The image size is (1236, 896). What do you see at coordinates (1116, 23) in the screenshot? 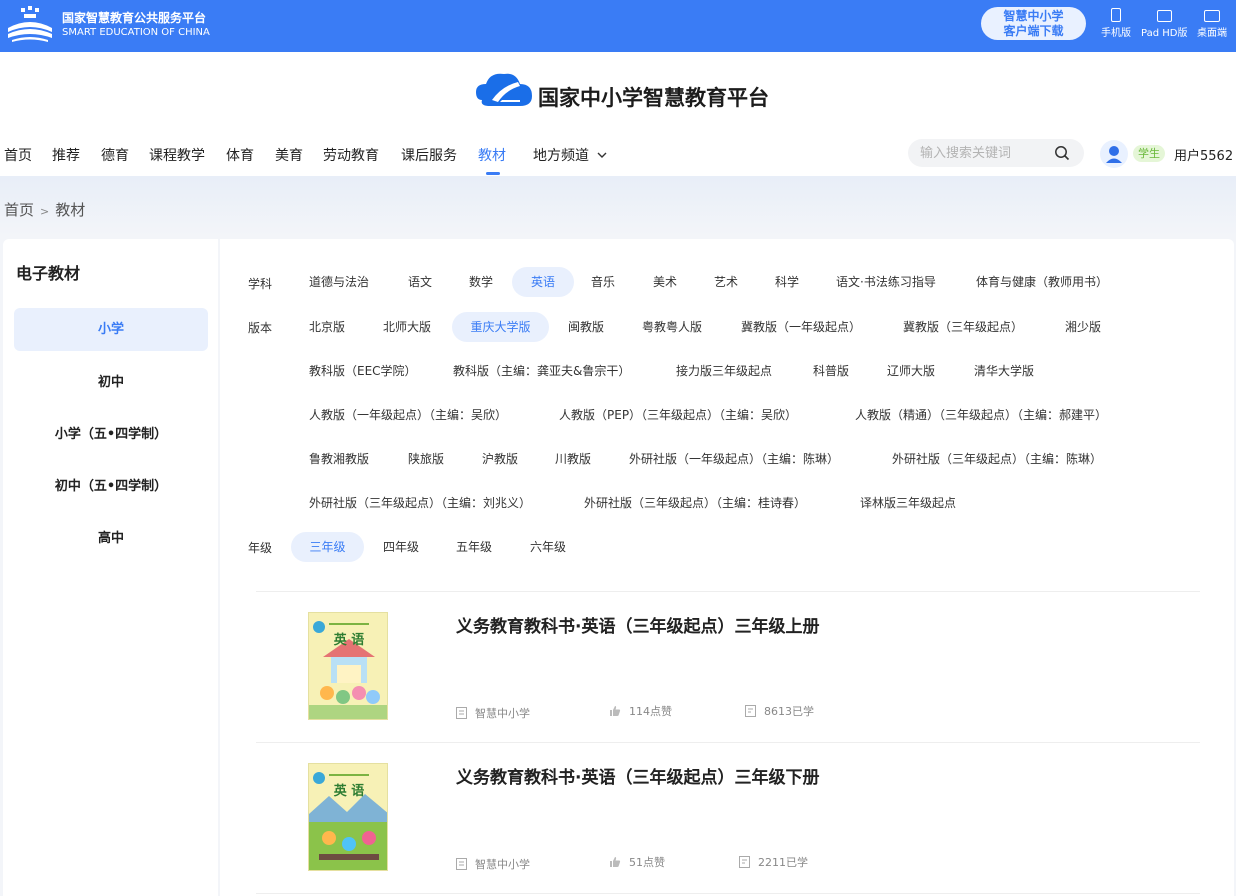
I see `phone-version-link: 手机版` at bounding box center [1116, 23].